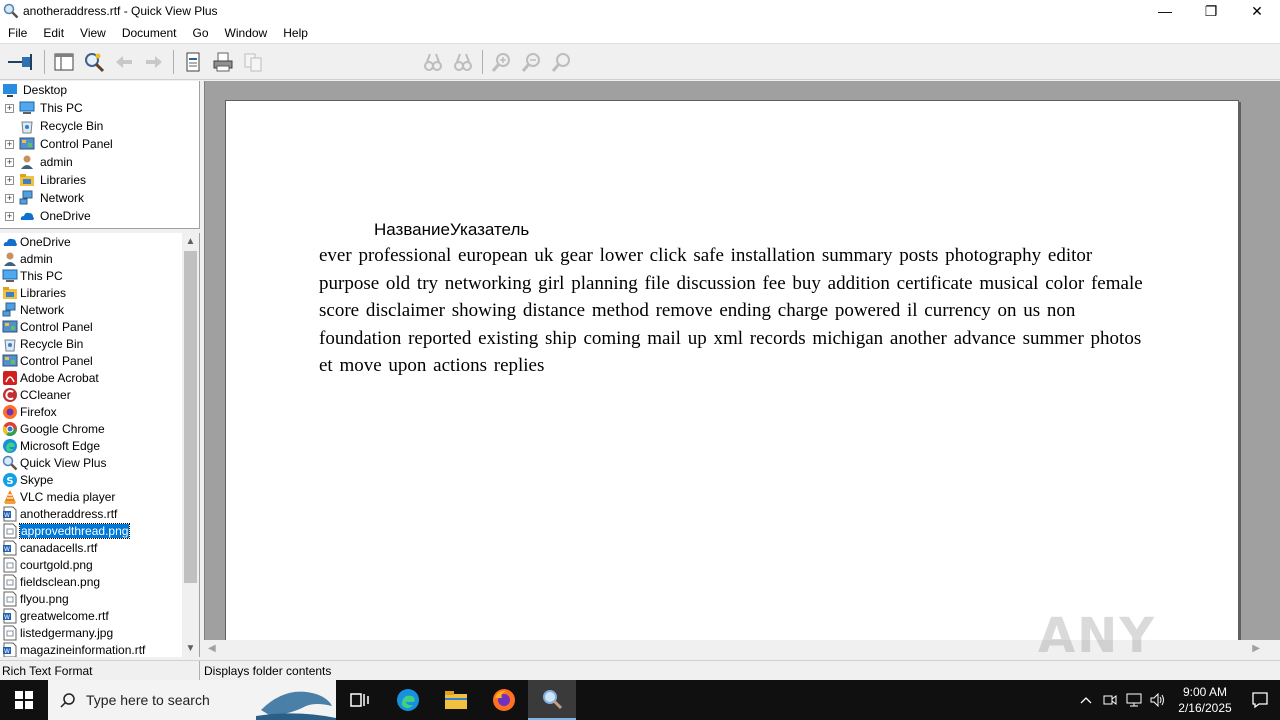 This screenshot has width=1280, height=720. What do you see at coordinates (552, 700) in the screenshot?
I see `taskbar-quick-view-plus` at bounding box center [552, 700].